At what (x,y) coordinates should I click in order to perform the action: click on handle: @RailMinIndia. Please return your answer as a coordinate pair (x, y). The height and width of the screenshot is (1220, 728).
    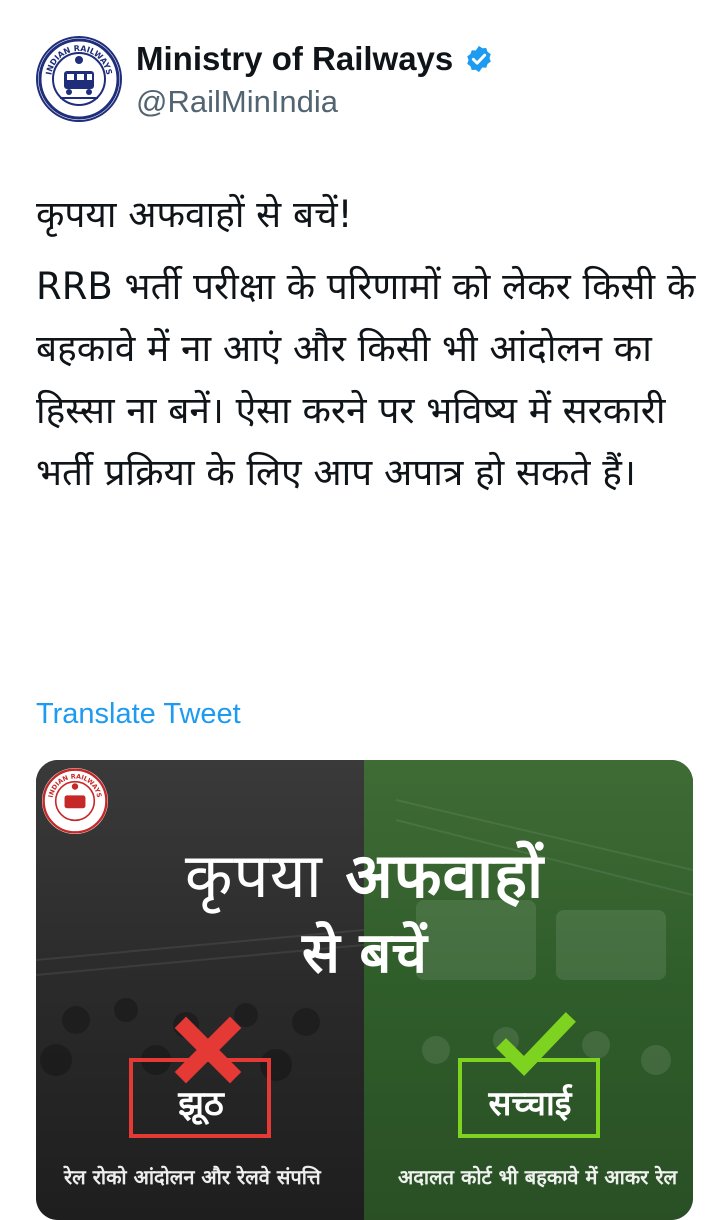
    Looking at the image, I should click on (315, 102).